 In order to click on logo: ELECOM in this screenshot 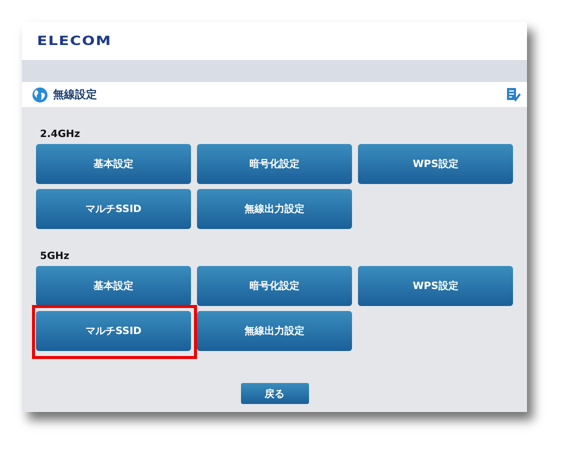, I will do `click(74, 41)`.